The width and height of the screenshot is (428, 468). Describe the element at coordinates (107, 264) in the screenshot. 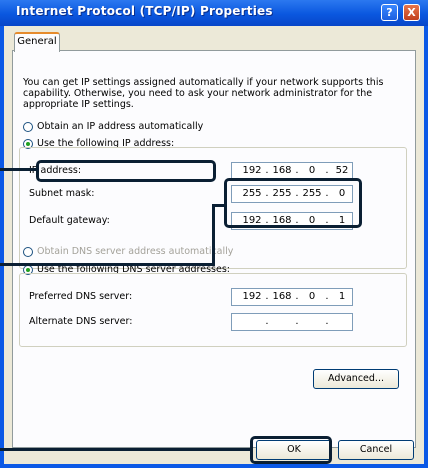

I see `callout-ip-subnet-leader` at that location.